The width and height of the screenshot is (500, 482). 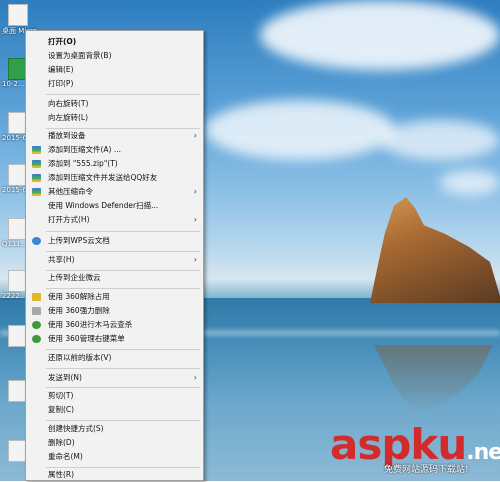 What do you see at coordinates (61, 259) in the screenshot?
I see `menu-item-label: 共享(H)` at bounding box center [61, 259].